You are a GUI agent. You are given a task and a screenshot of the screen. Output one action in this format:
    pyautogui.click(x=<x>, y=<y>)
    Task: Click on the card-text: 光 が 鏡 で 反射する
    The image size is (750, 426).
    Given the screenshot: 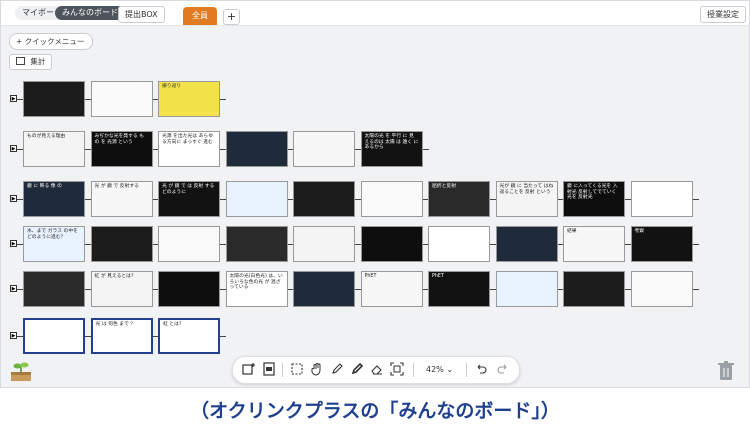 What is the action you would take?
    pyautogui.click(x=116, y=186)
    